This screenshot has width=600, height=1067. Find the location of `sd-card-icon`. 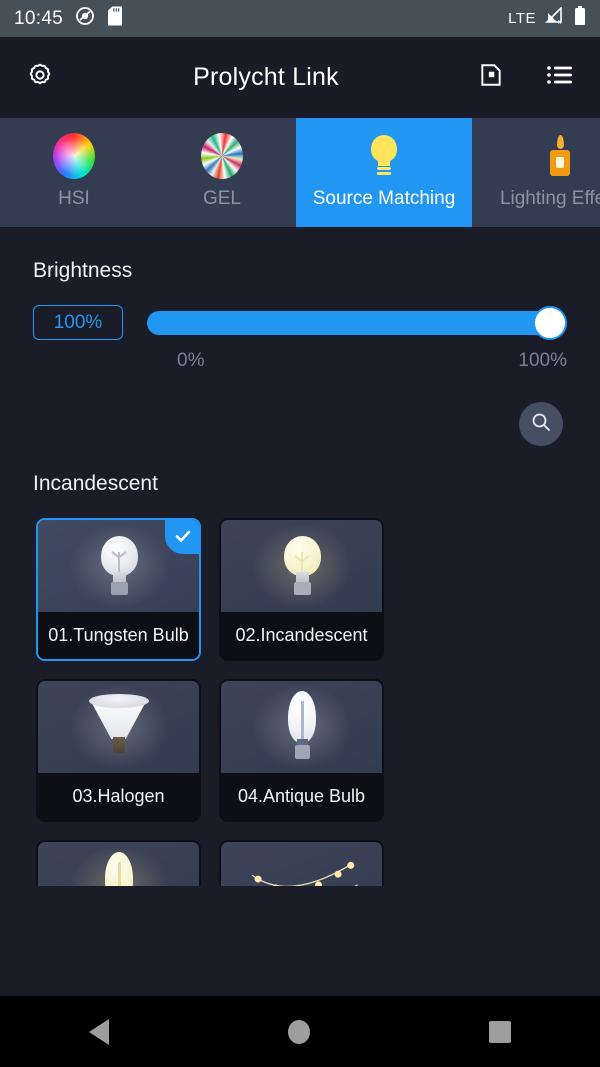

sd-card-icon is located at coordinates (115, 19).